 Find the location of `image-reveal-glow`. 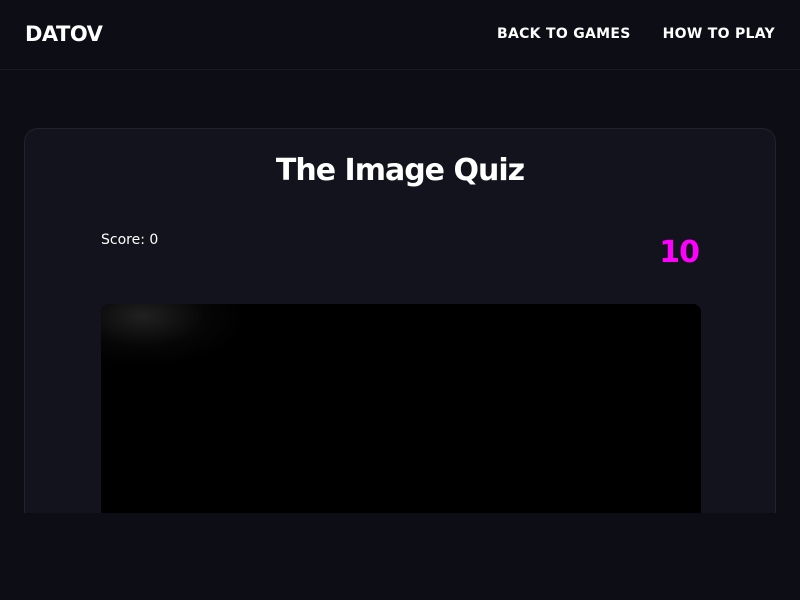

image-reveal-glow is located at coordinates (171, 334).